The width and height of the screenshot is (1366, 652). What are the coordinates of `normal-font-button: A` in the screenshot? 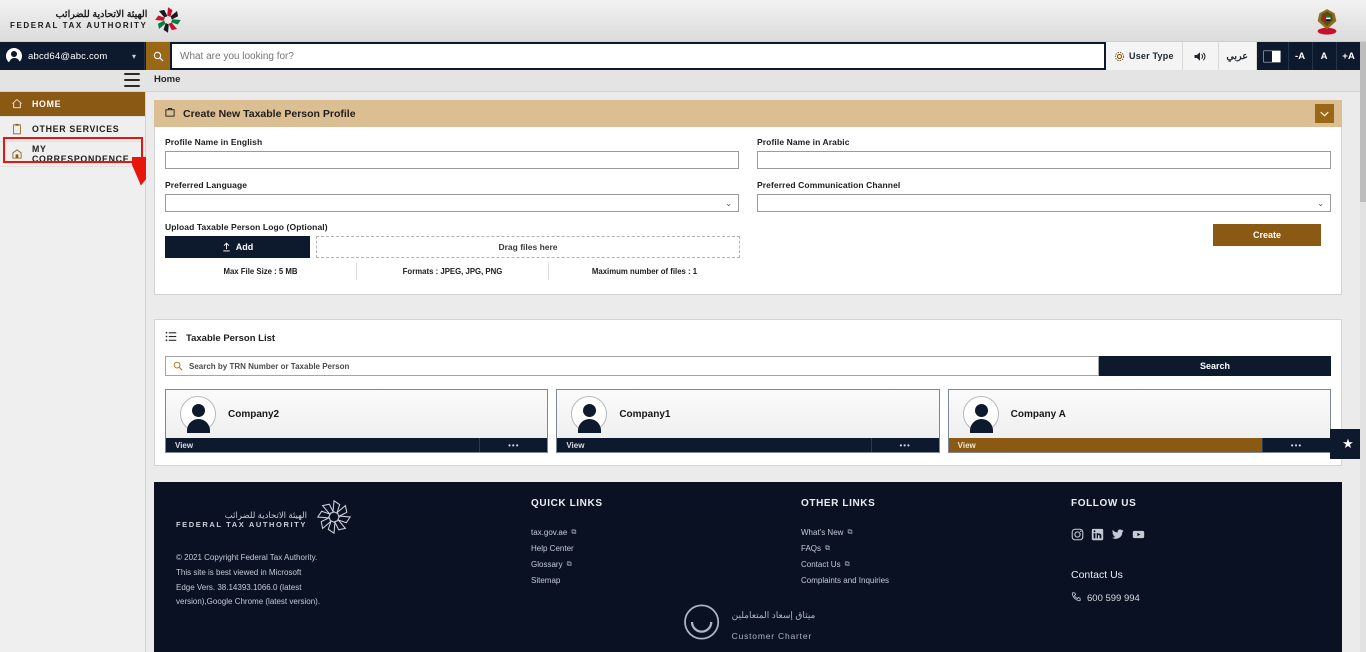 It's located at (1324, 56).